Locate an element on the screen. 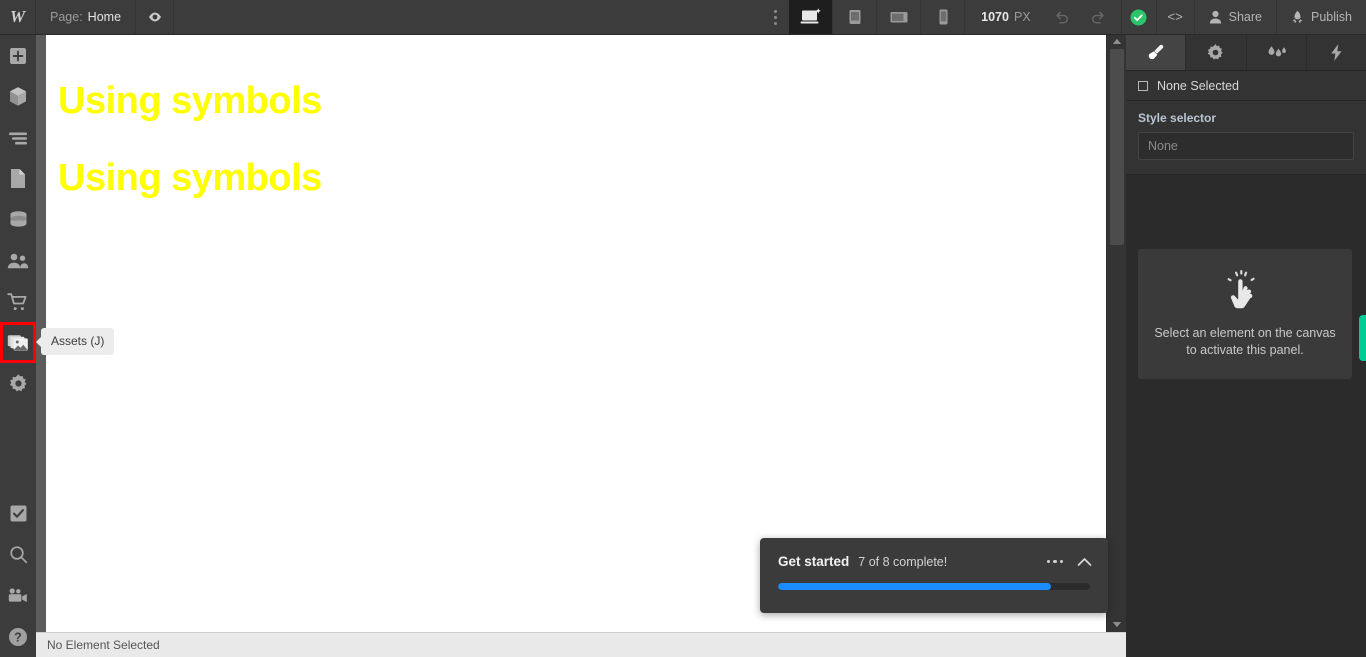 This screenshot has height=657, width=1366. get-started-header: Get started 7 of 8 complete! is located at coordinates (934, 553).